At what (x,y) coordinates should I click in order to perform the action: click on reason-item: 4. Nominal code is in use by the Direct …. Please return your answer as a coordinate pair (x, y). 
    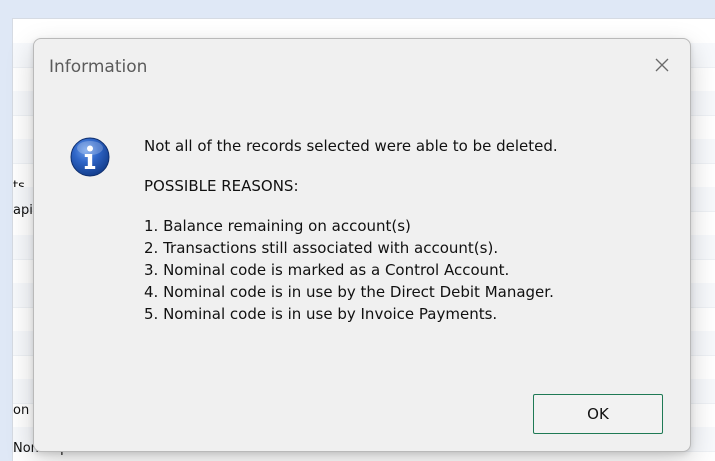
    Looking at the image, I should click on (349, 292).